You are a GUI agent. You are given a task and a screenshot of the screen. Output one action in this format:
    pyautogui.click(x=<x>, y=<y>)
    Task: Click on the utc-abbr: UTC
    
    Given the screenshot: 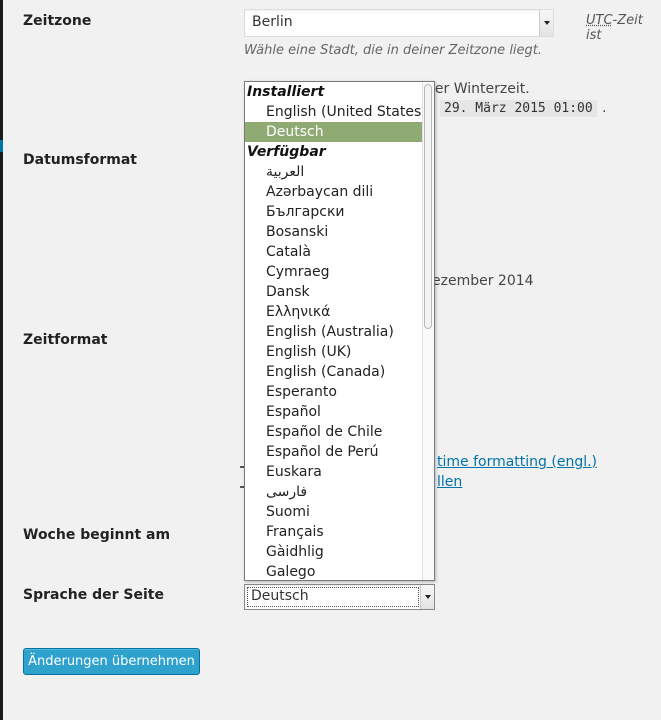 What is the action you would take?
    pyautogui.click(x=599, y=20)
    